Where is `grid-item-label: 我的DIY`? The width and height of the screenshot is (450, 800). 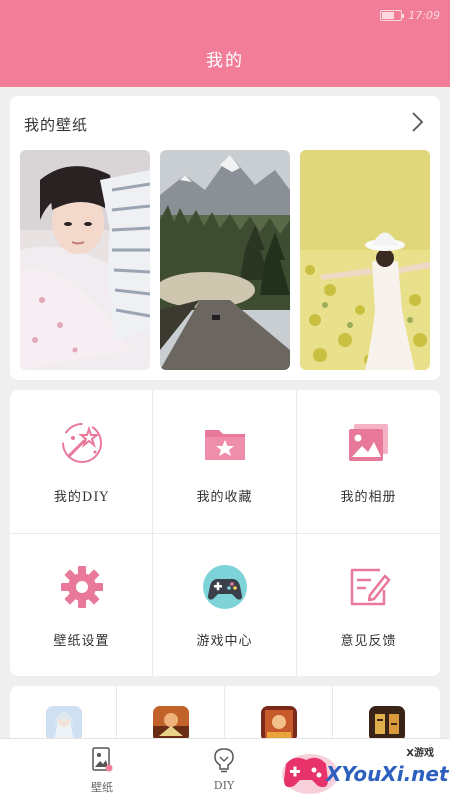 grid-item-label: 我的DIY is located at coordinates (81, 497).